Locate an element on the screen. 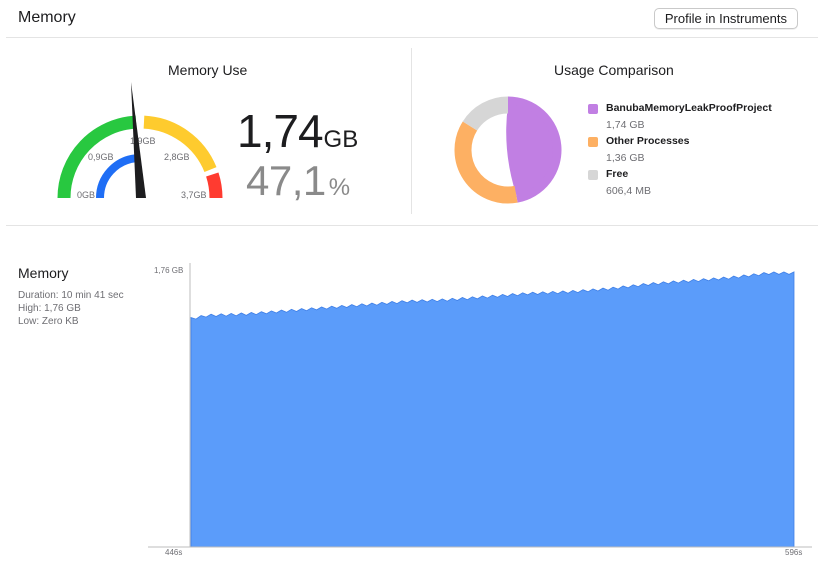  memory-high: High: 1,76 GB is located at coordinates (49, 308).